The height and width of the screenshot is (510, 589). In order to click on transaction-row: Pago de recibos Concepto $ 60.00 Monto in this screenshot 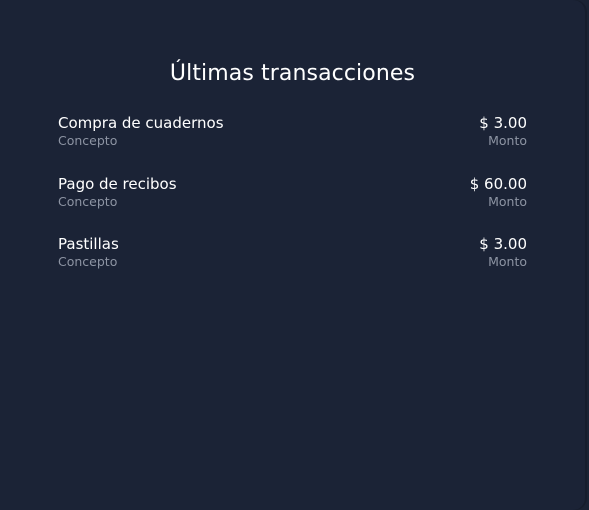, I will do `click(292, 204)`.